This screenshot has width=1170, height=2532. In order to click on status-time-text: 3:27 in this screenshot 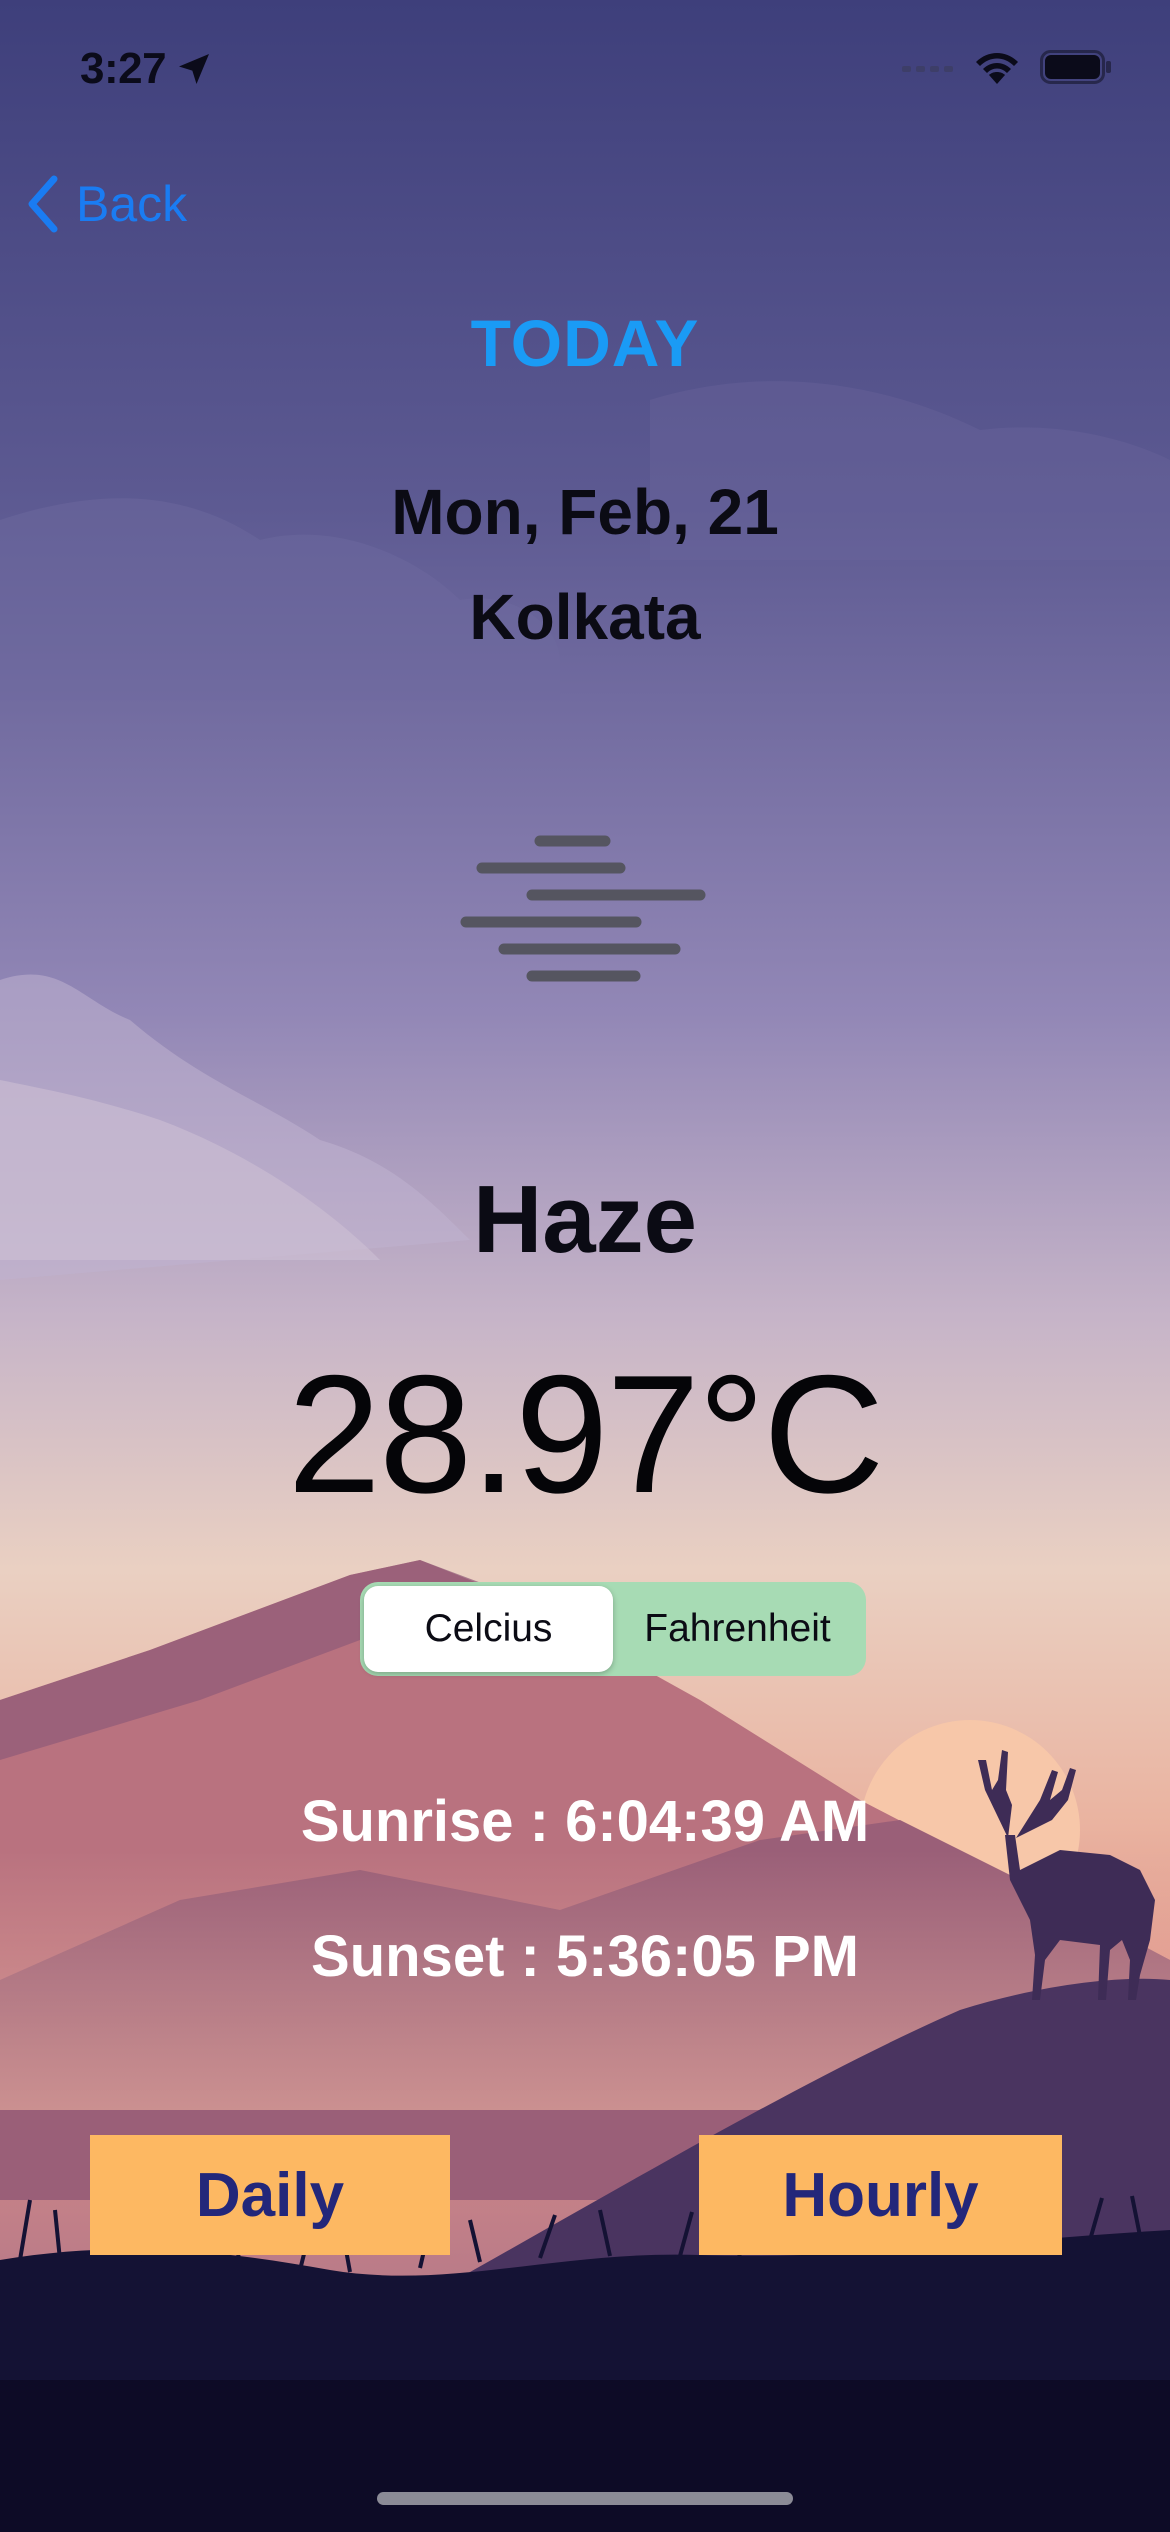, I will do `click(123, 68)`.